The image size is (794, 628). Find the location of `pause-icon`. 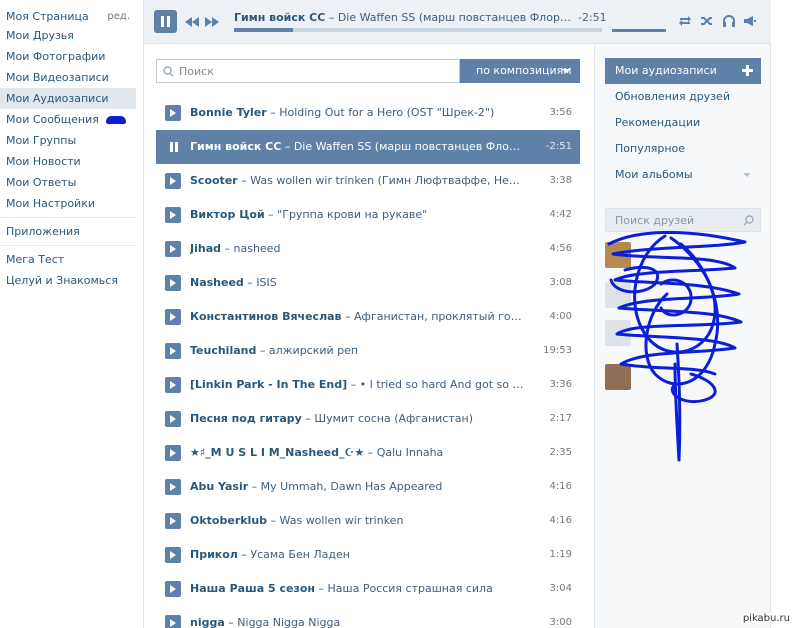

pause-icon is located at coordinates (173, 147).